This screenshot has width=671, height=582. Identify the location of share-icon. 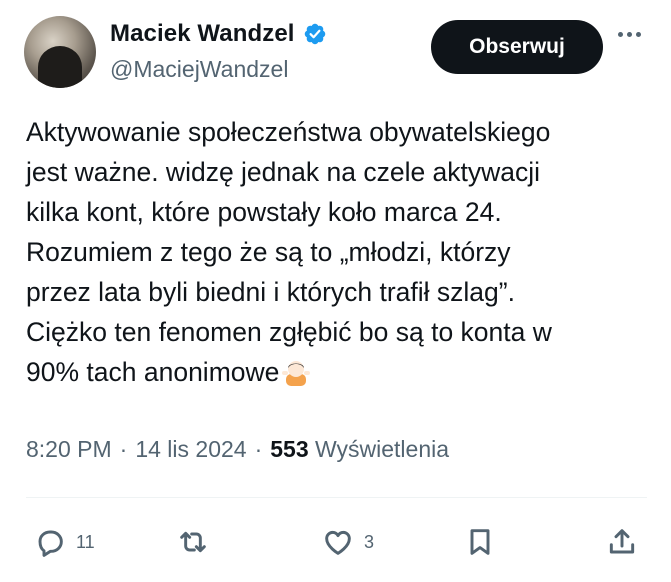
(622, 541).